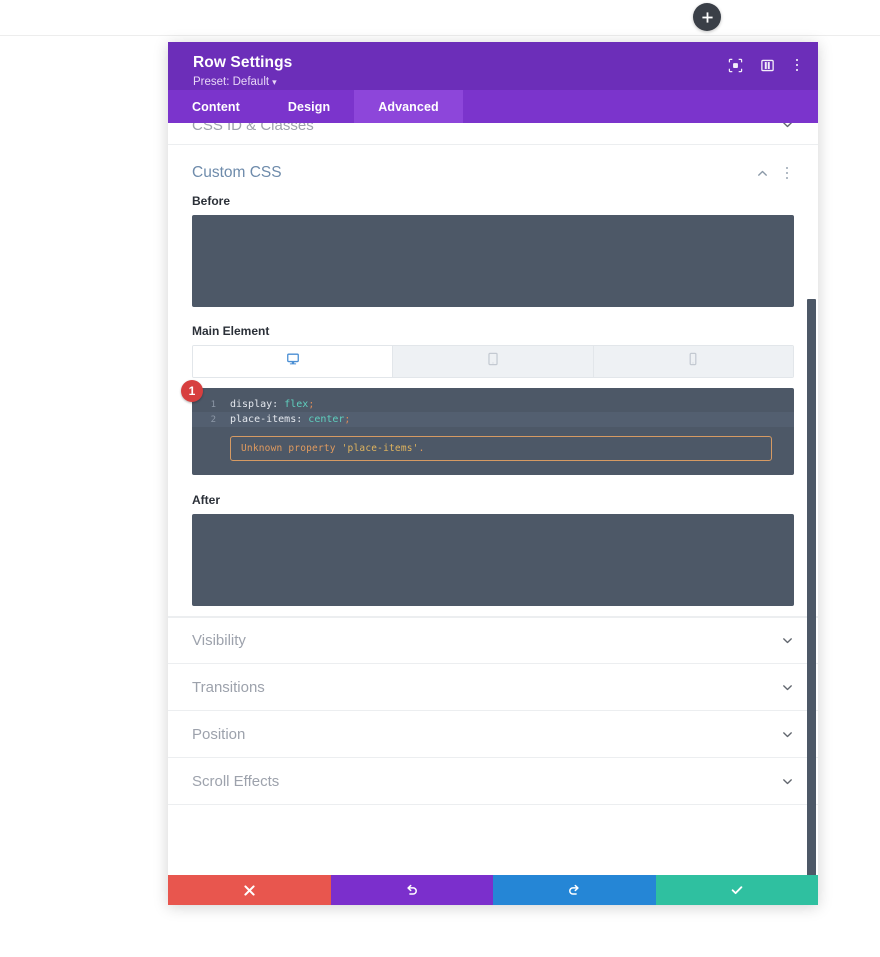 Image resolution: width=880 pixels, height=957 pixels. I want to click on preset-selector: Preset: Default ▾, so click(235, 82).